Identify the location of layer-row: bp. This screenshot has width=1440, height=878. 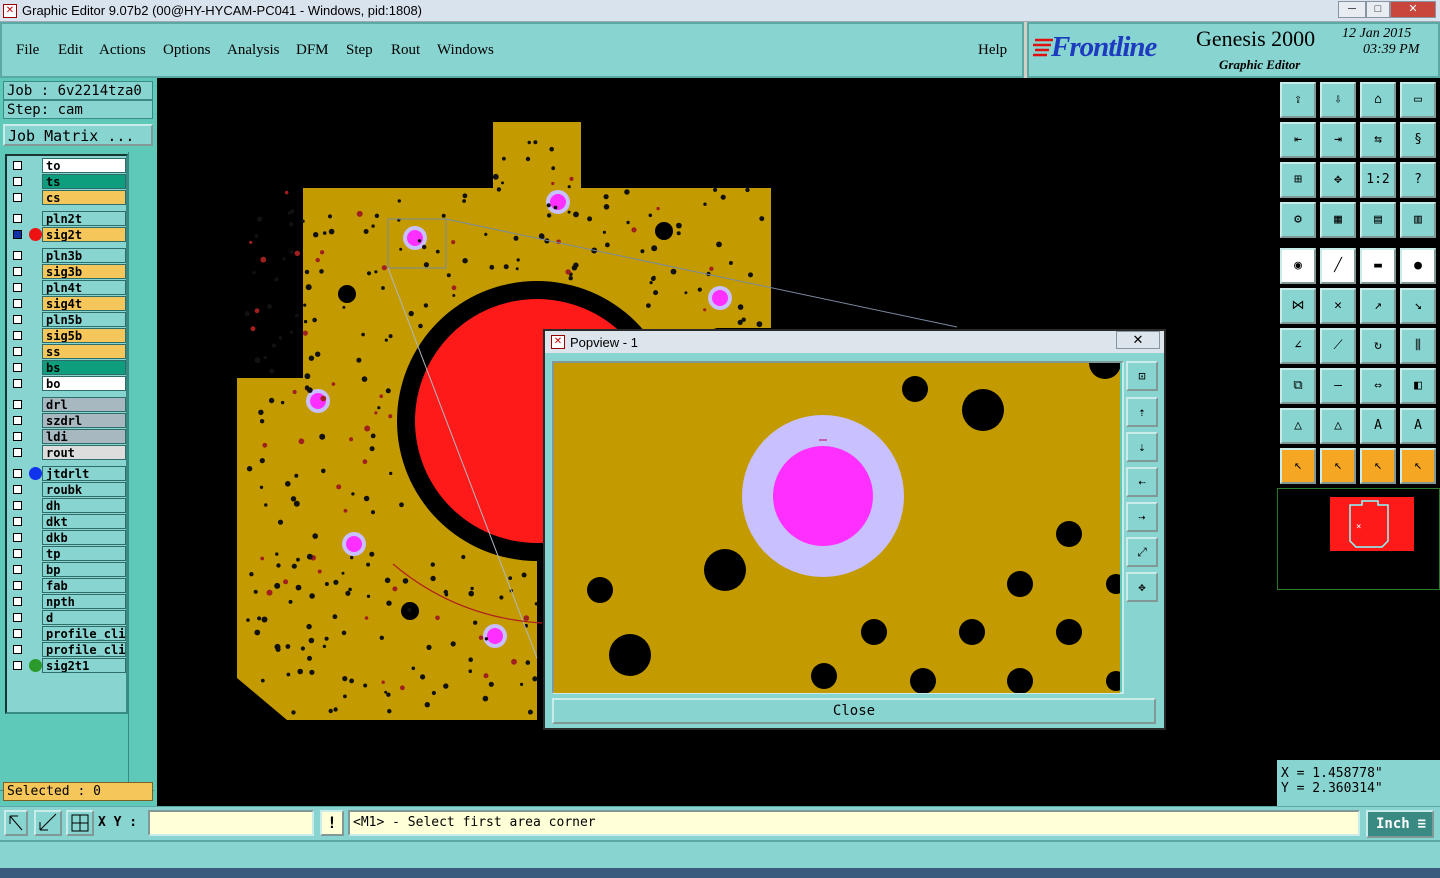
(69, 569).